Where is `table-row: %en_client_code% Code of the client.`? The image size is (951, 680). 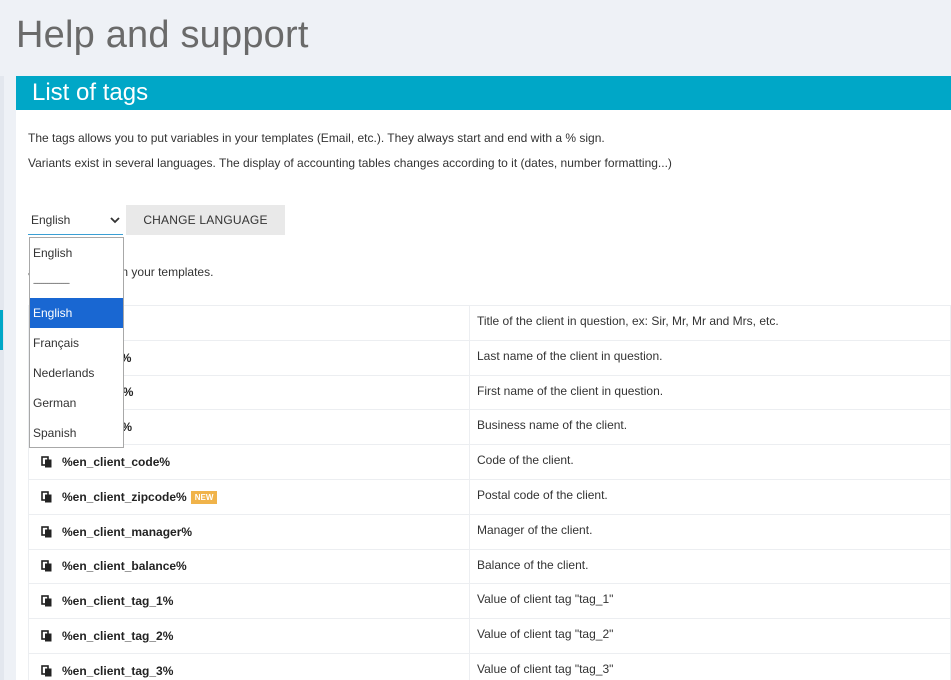
table-row: %en_client_code% Code of the client. is located at coordinates (489, 462).